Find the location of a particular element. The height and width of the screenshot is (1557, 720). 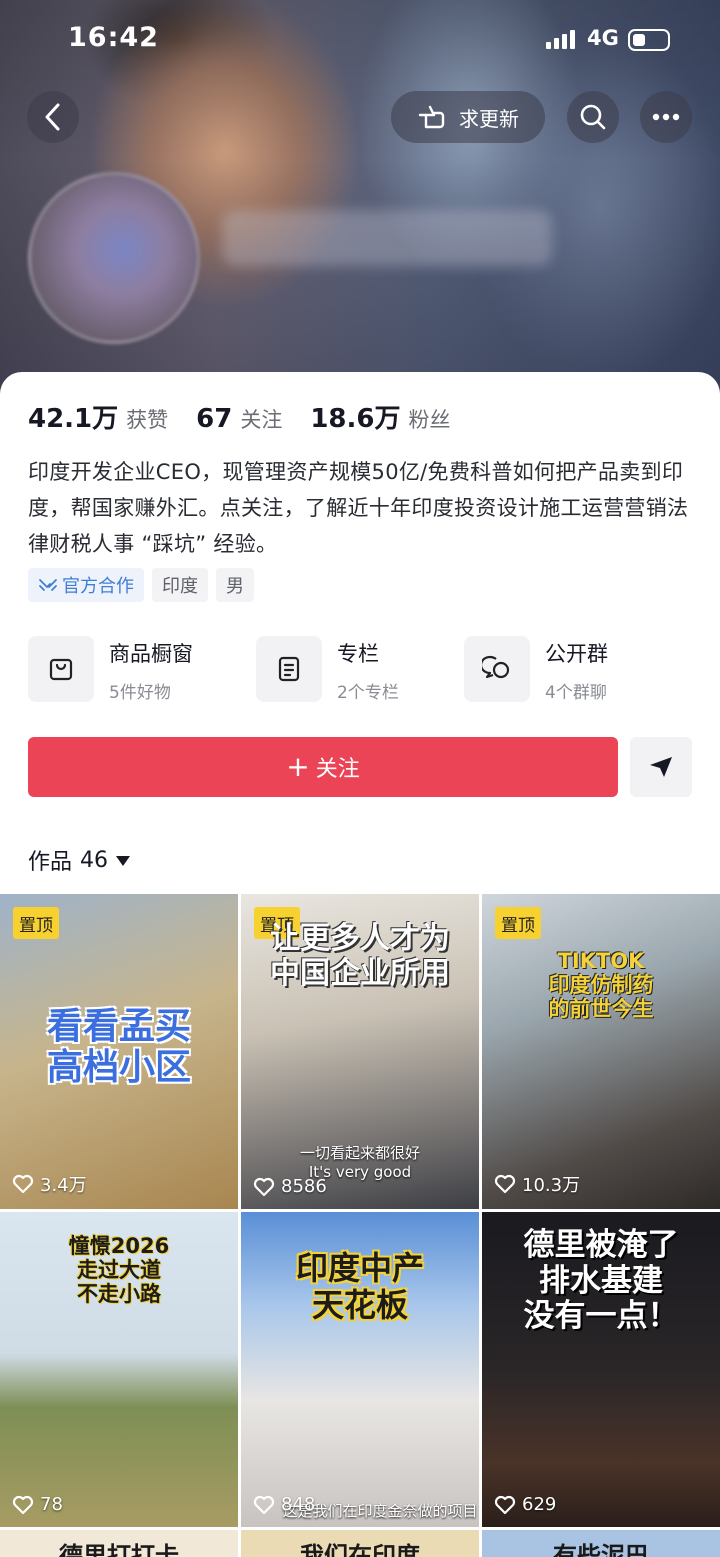

like-count-value: 10.3万 is located at coordinates (551, 1185).